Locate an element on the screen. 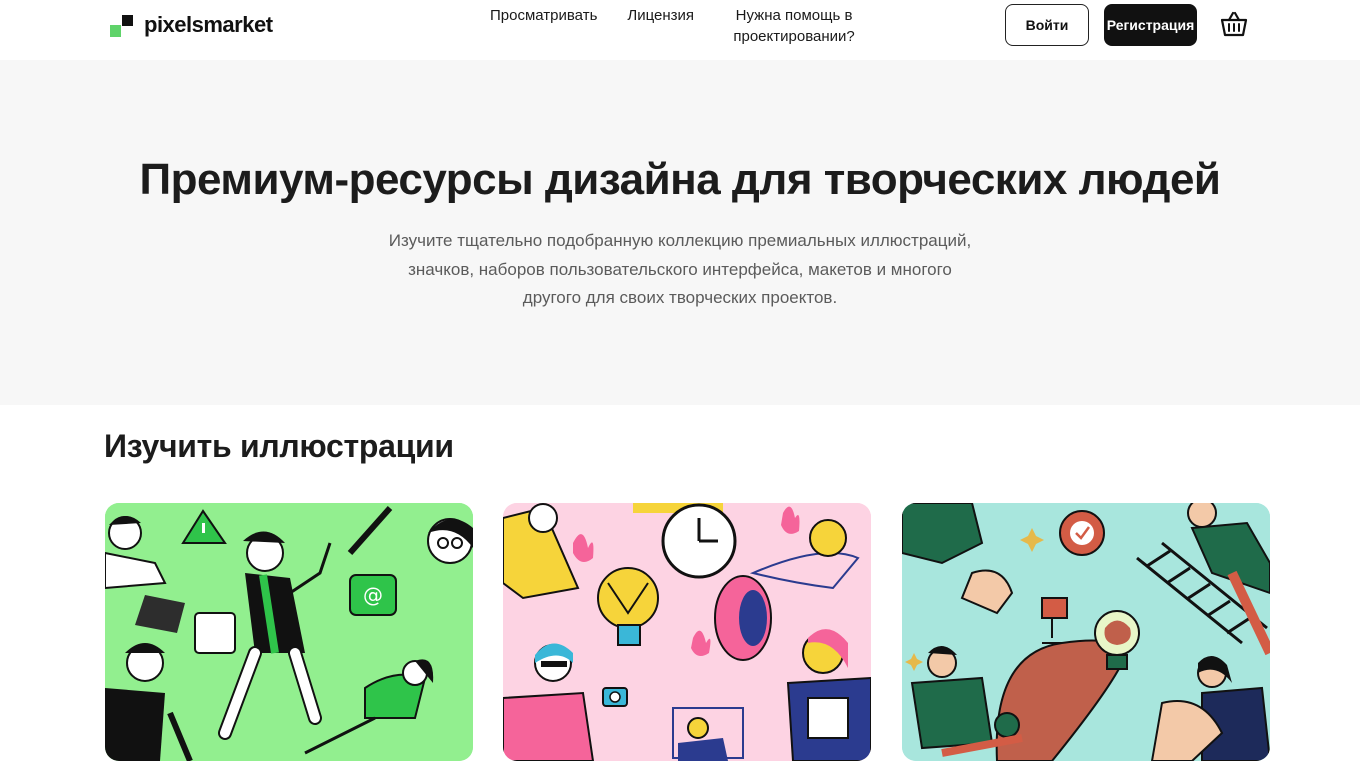  signup-button: Регистрация is located at coordinates (1150, 25).